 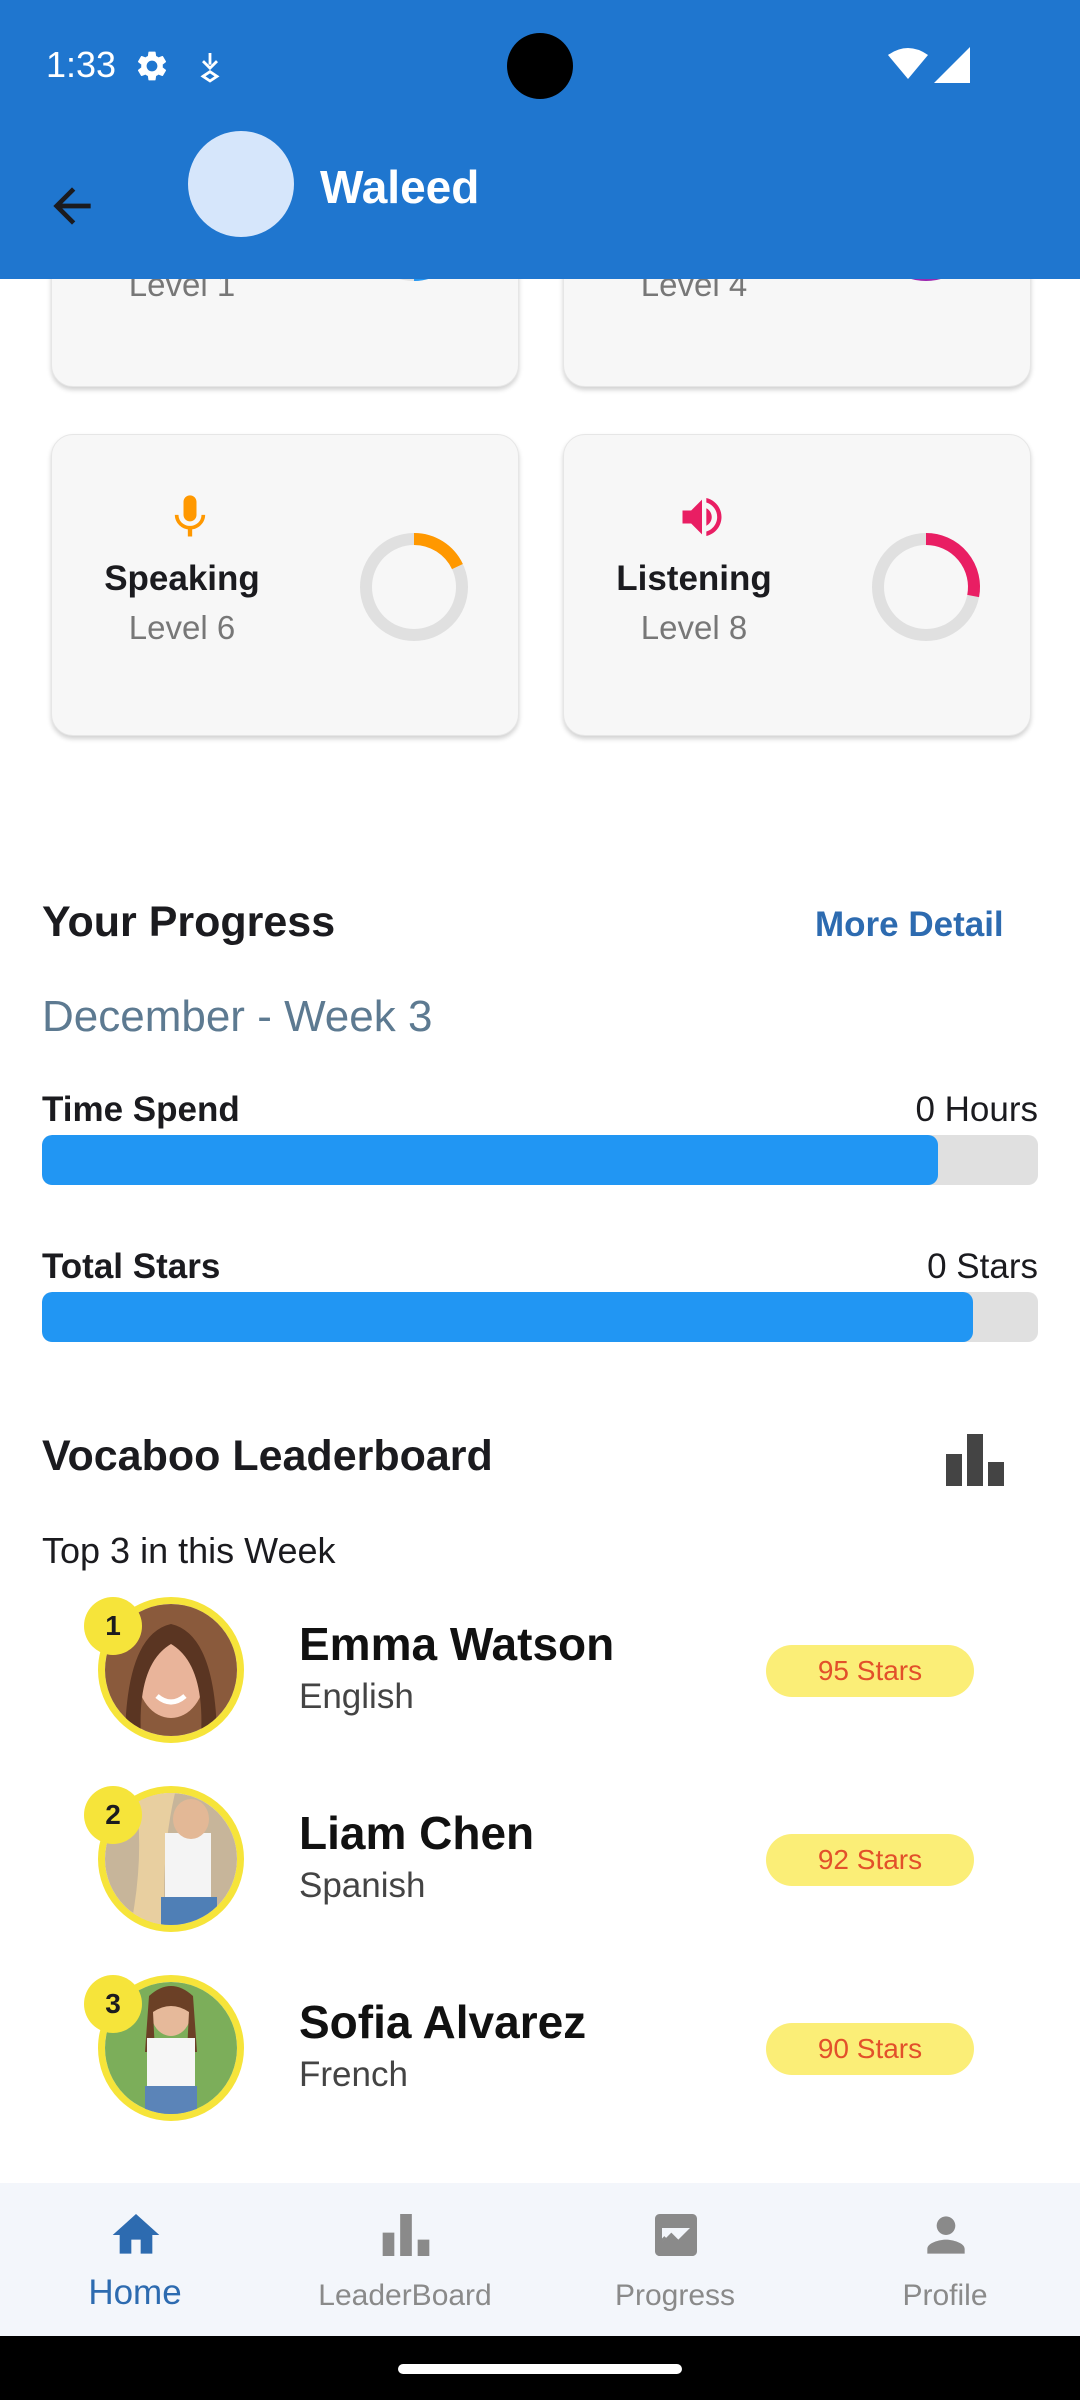 What do you see at coordinates (540, 2050) in the screenshot?
I see `leaderboard-row: 3 Sofia Alvarez French 90 Stars` at bounding box center [540, 2050].